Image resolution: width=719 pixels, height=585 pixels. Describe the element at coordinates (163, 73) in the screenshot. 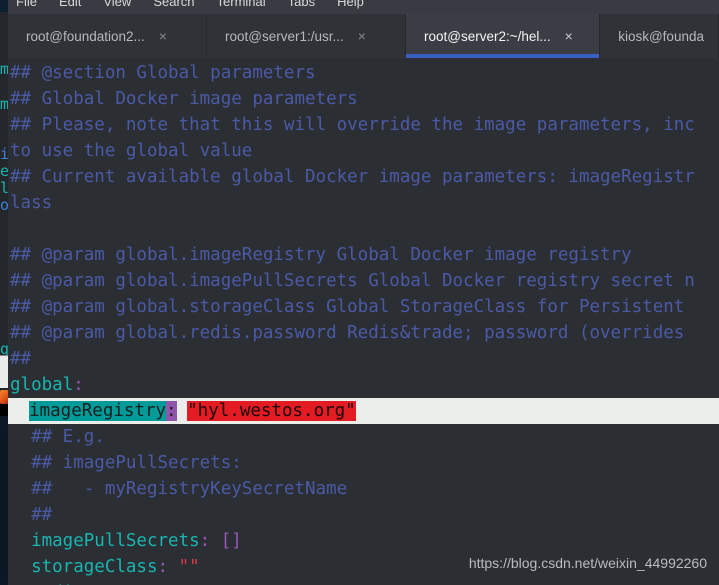

I see `terminal-line: ## @section Global parameters` at that location.